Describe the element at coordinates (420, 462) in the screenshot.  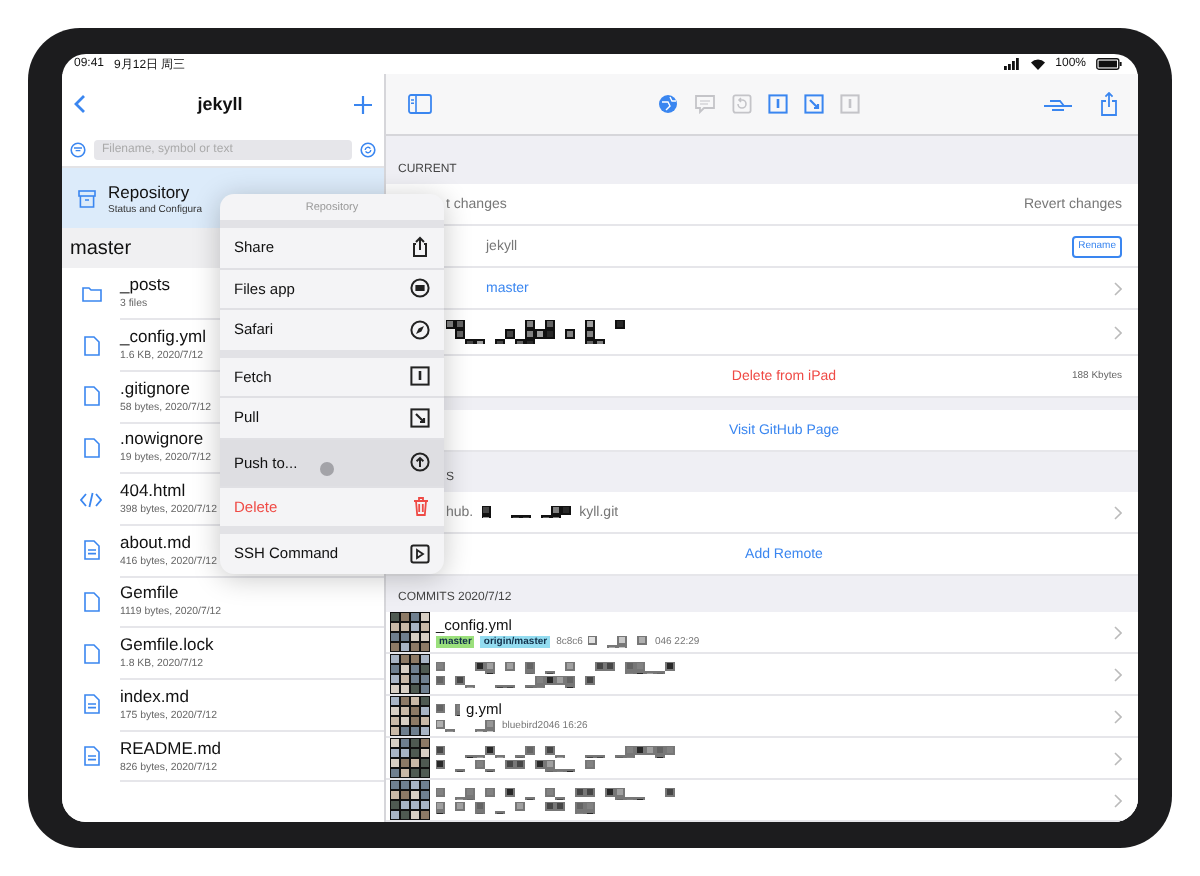
I see `upload-circle-icon` at that location.